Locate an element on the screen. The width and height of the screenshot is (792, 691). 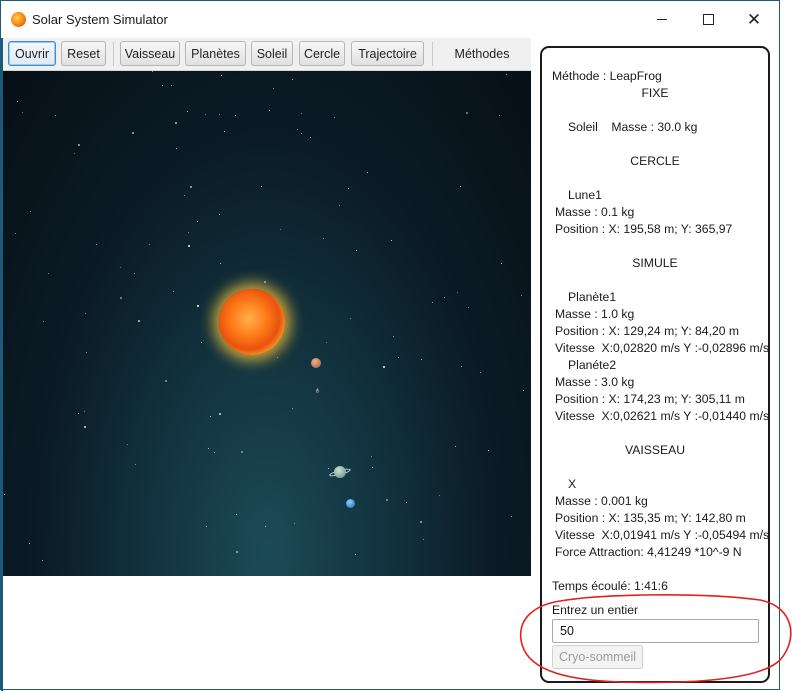
integer-prompt-label: Entrez un entier is located at coordinates (595, 610).